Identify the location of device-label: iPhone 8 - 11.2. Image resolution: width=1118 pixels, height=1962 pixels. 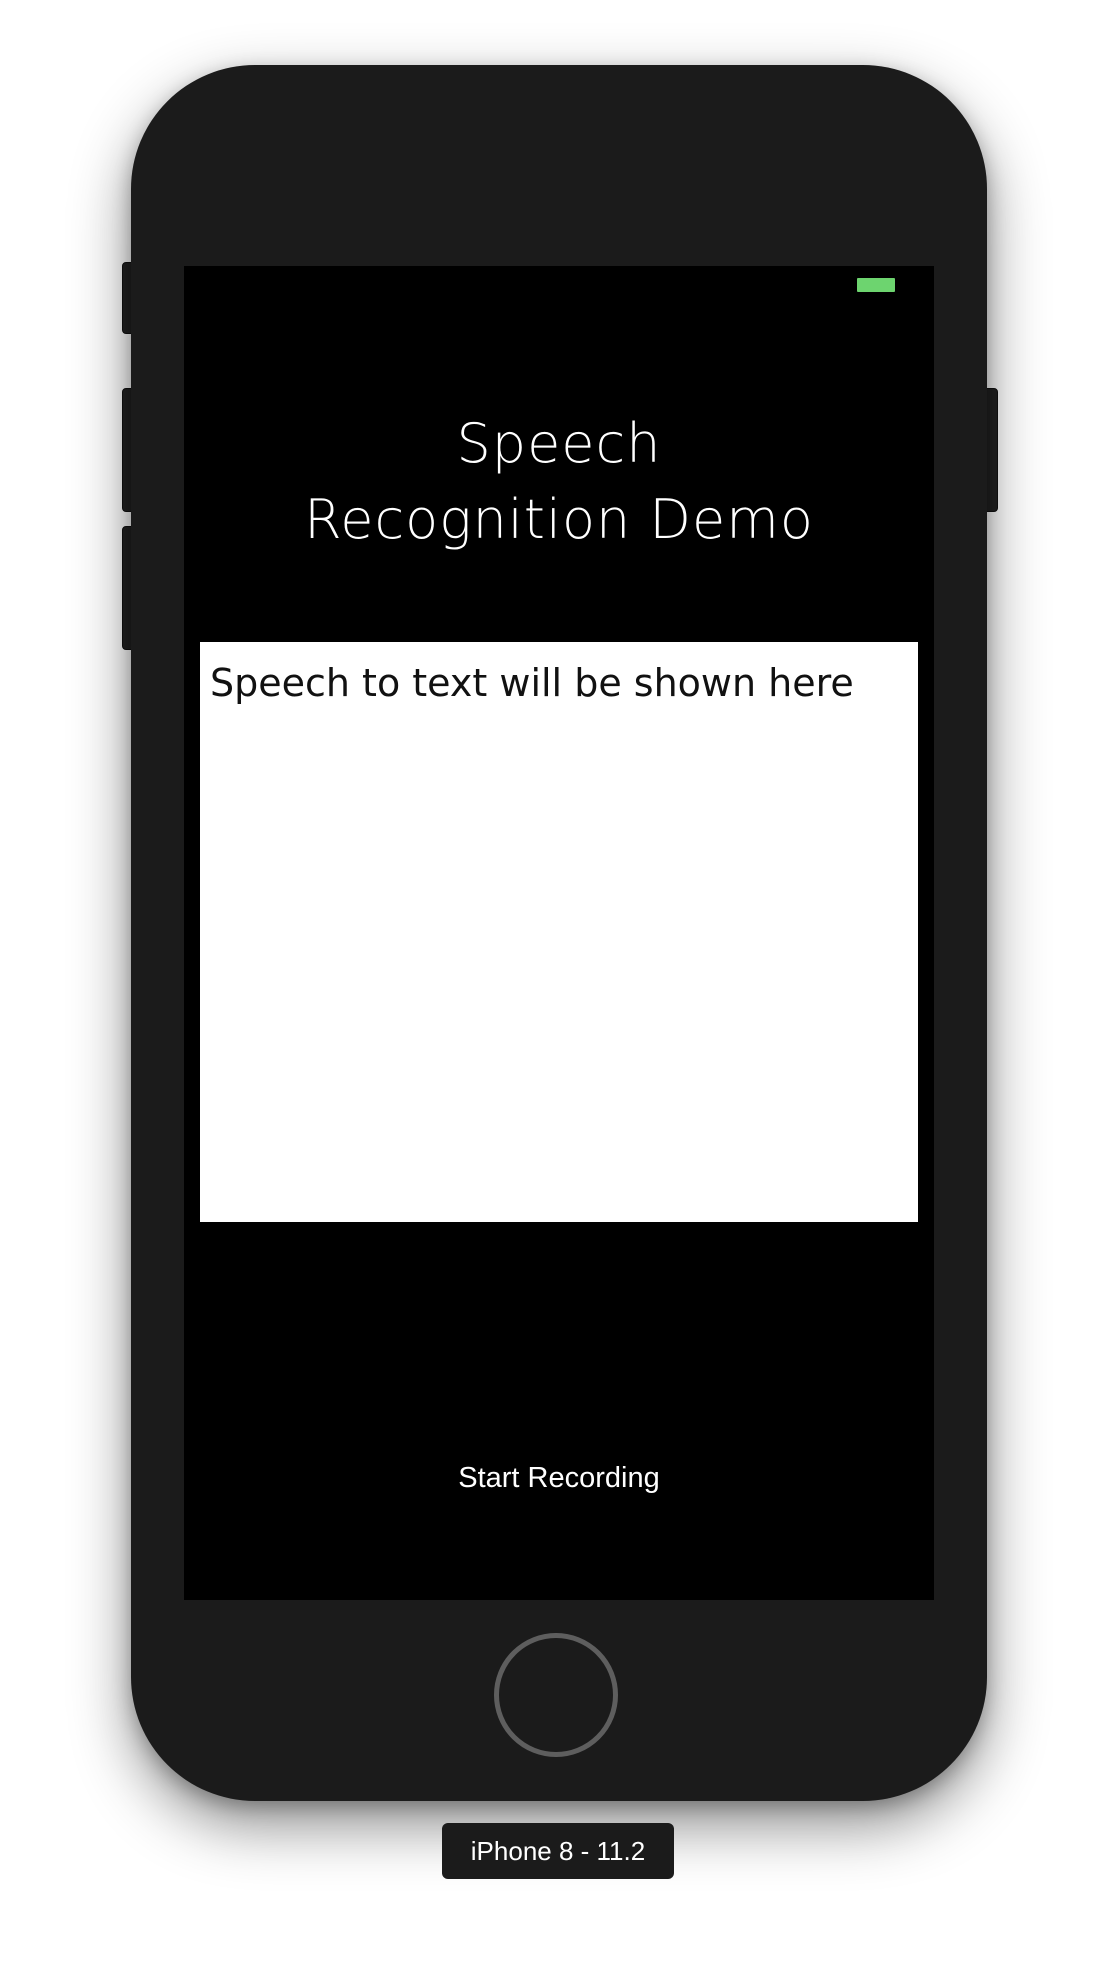
(558, 1851).